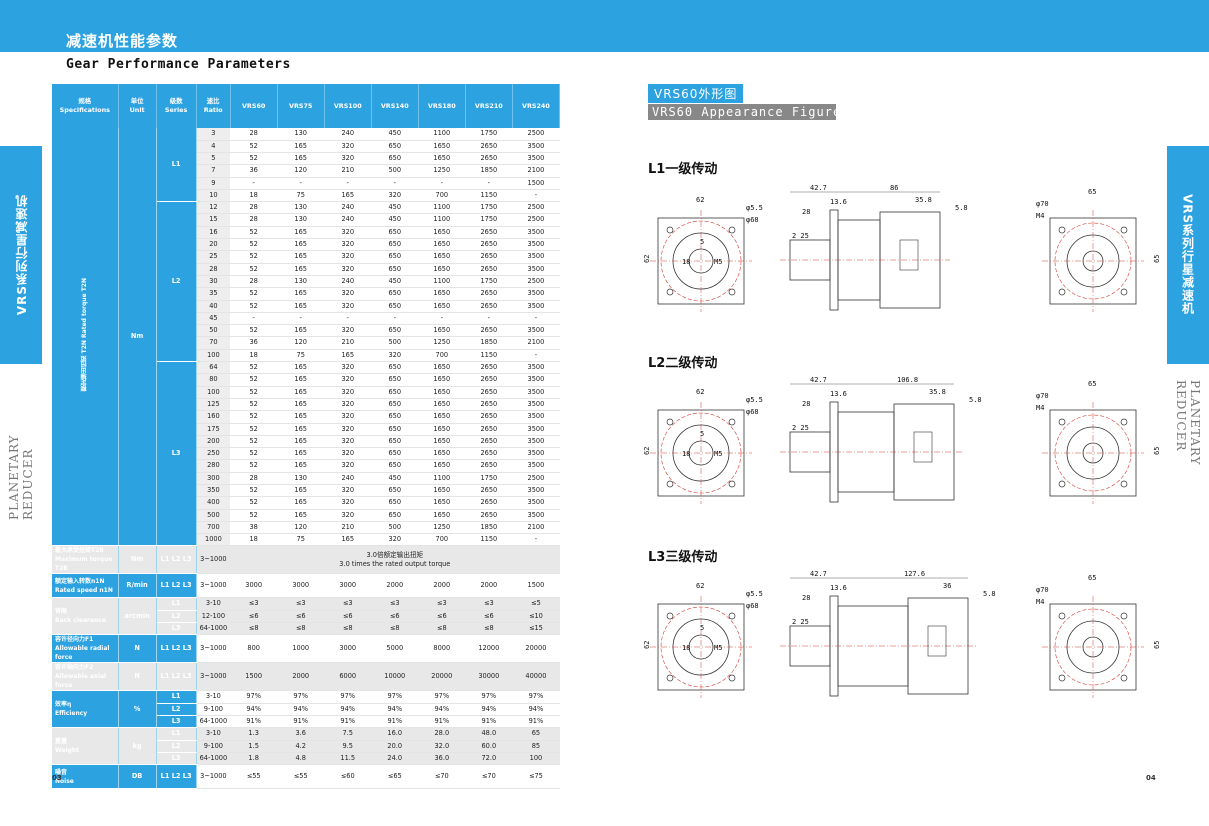  What do you see at coordinates (732, 230) in the screenshot?
I see `mount-hole` at bounding box center [732, 230].